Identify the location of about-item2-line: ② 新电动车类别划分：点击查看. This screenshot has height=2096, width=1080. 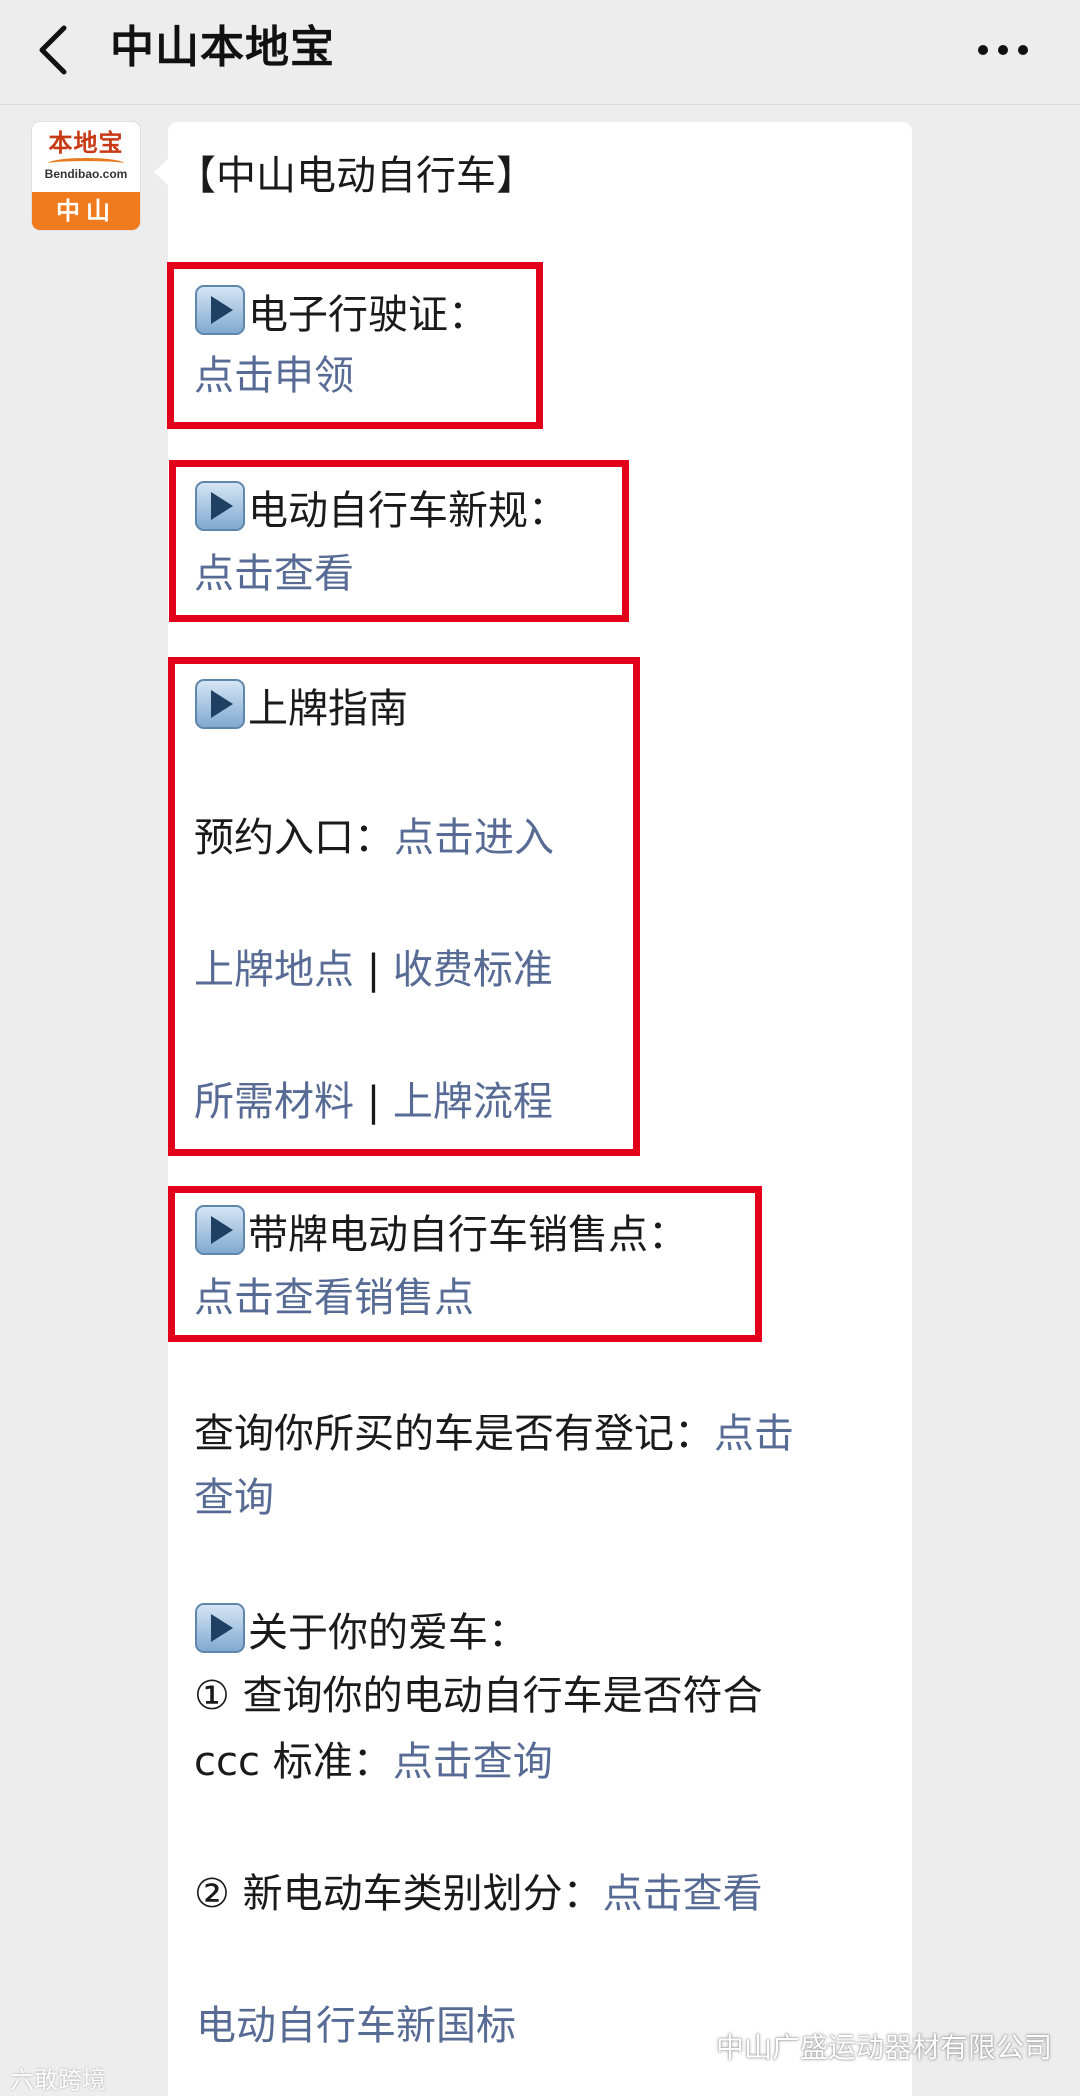
(478, 1894).